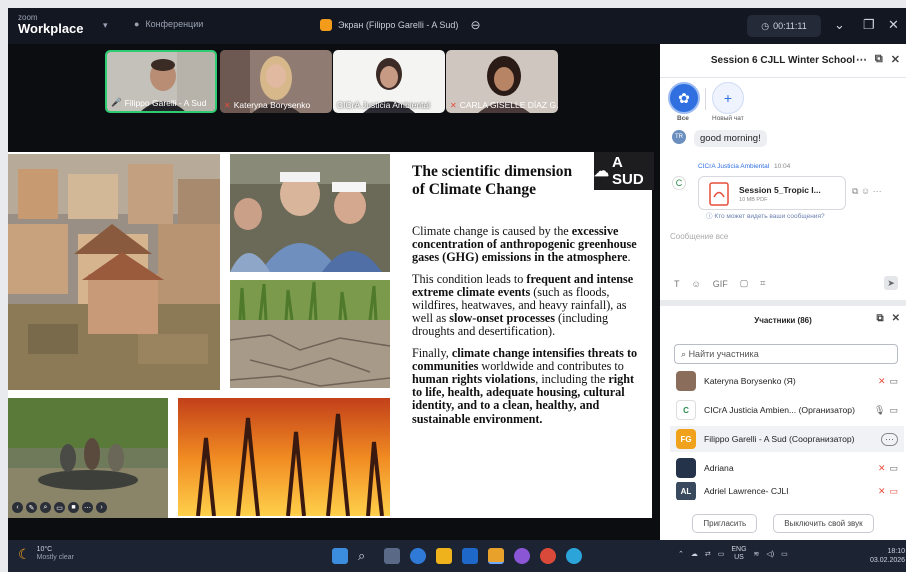  What do you see at coordinates (46, 554) in the screenshot?
I see `weather-widget: ☾ 10°C Mostly clear` at bounding box center [46, 554].